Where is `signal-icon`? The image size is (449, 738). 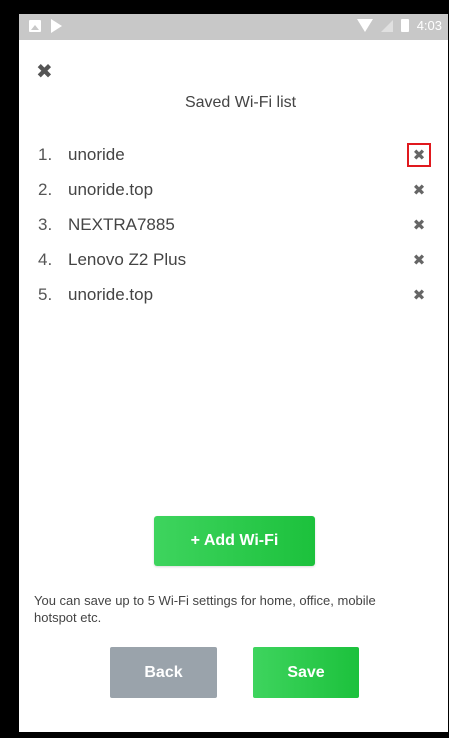
signal-icon is located at coordinates (386, 25).